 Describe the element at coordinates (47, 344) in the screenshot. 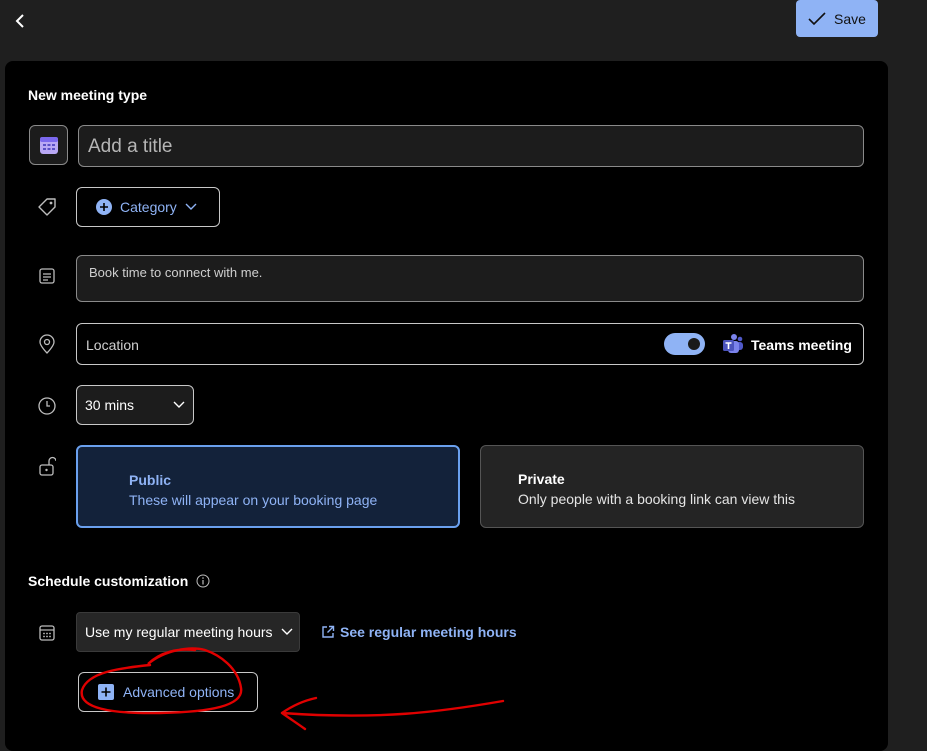

I see `location-pin-icon` at that location.